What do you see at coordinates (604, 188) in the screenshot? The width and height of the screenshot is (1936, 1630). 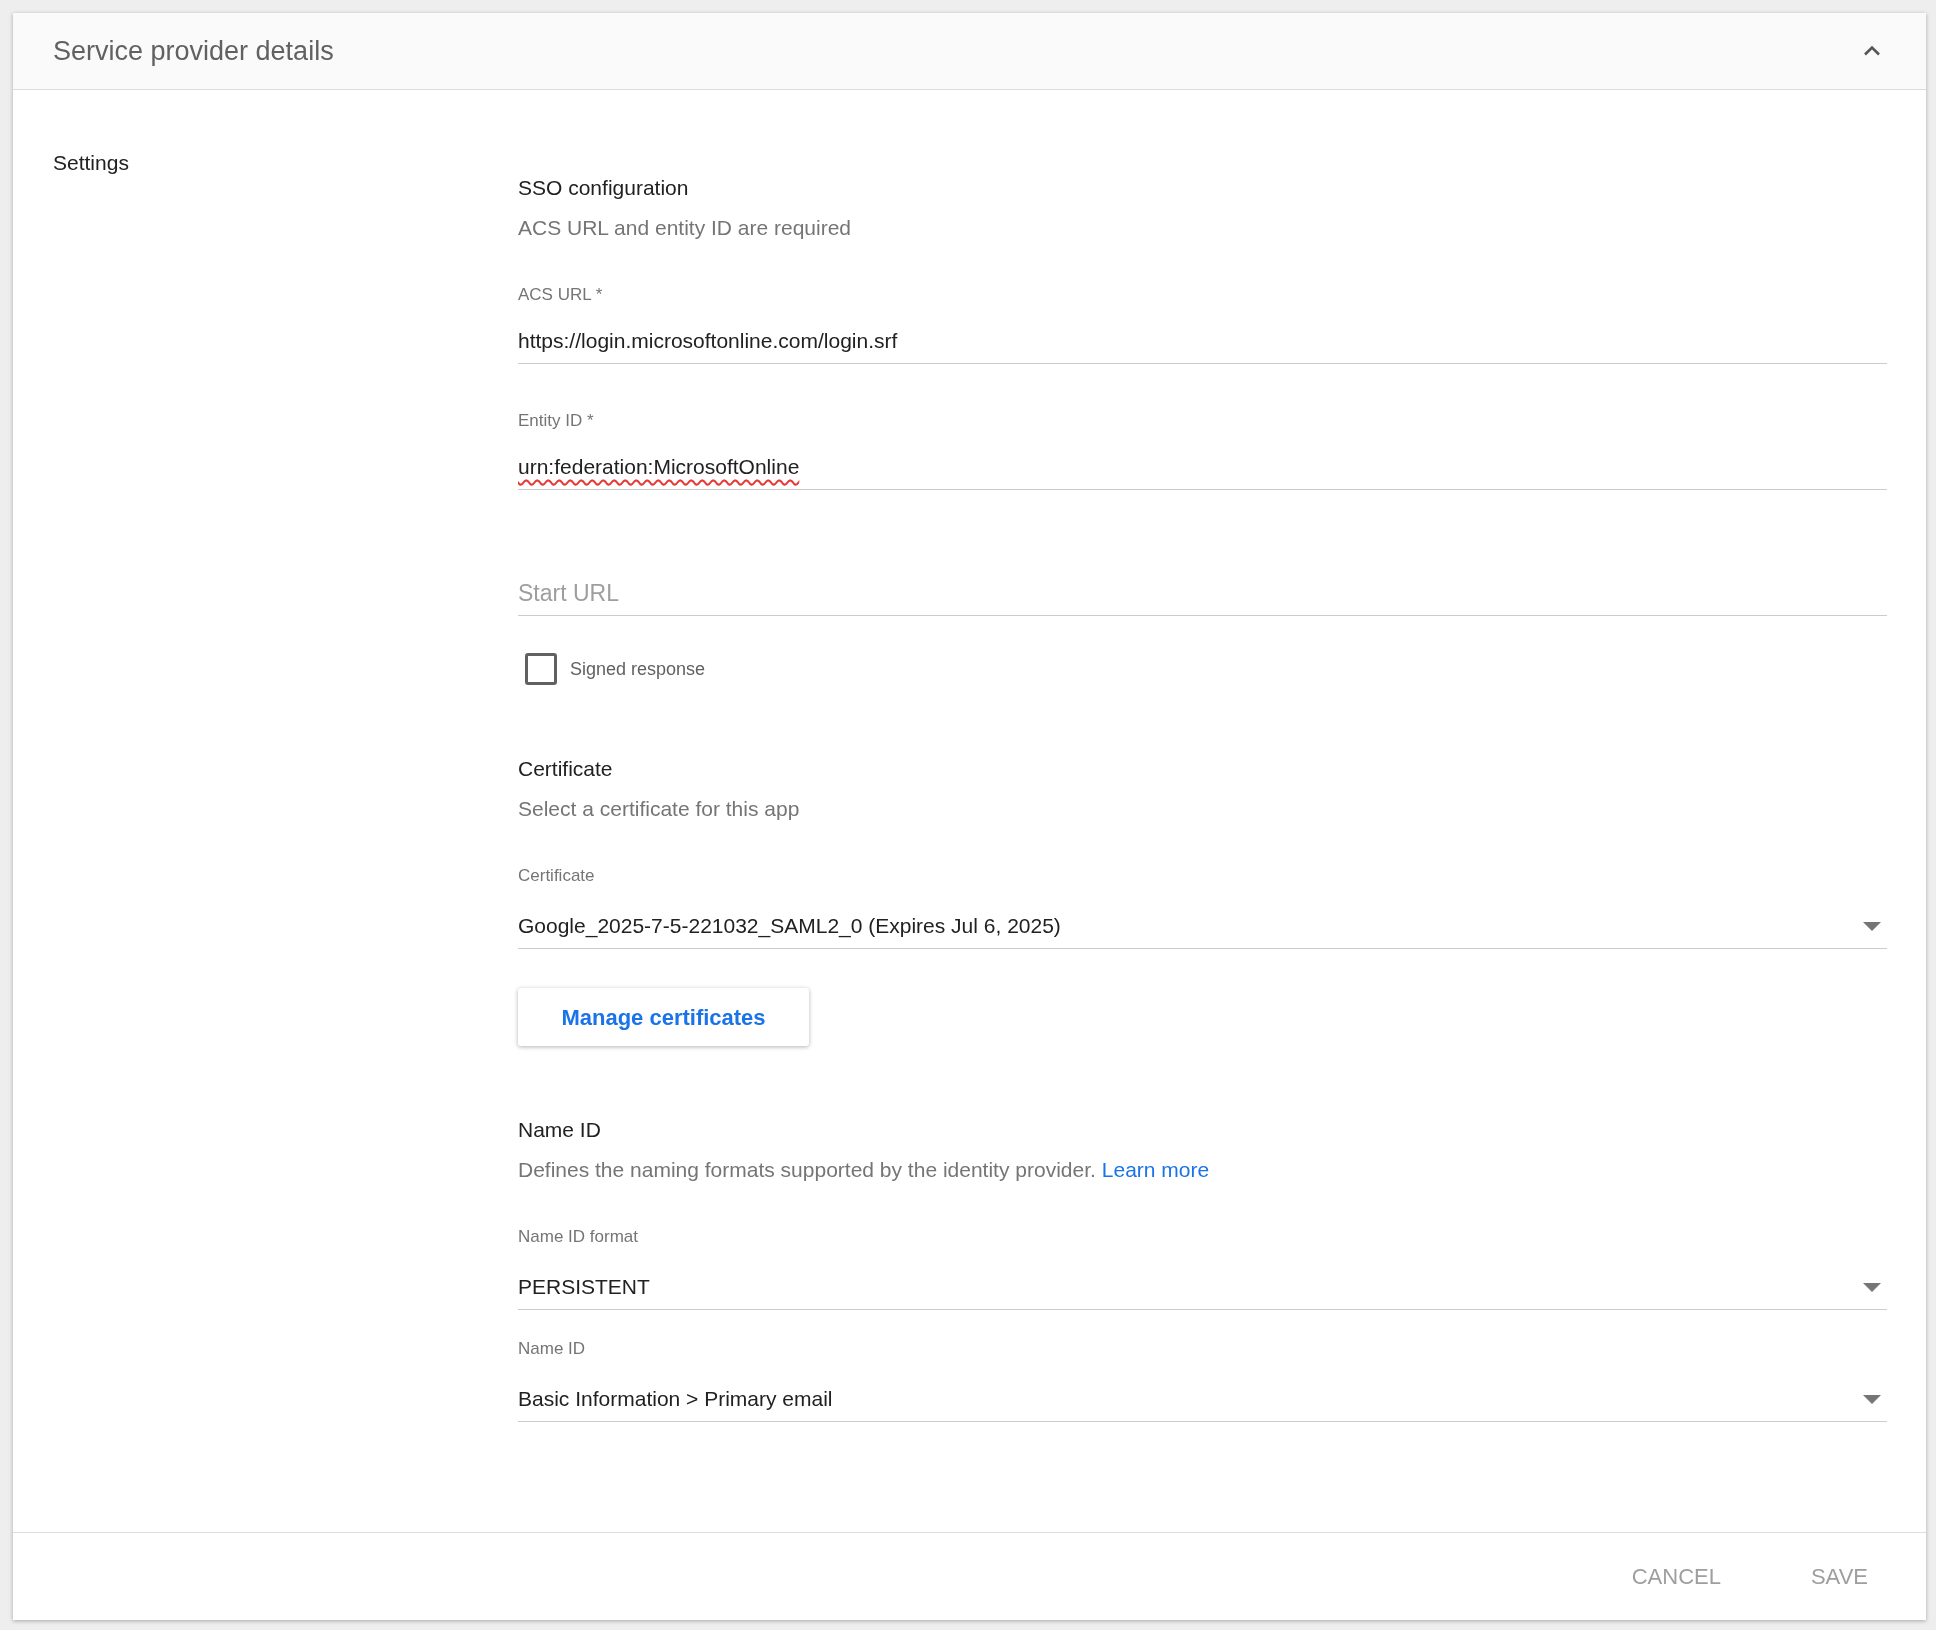 I see `section-heading: SSO configuration` at bounding box center [604, 188].